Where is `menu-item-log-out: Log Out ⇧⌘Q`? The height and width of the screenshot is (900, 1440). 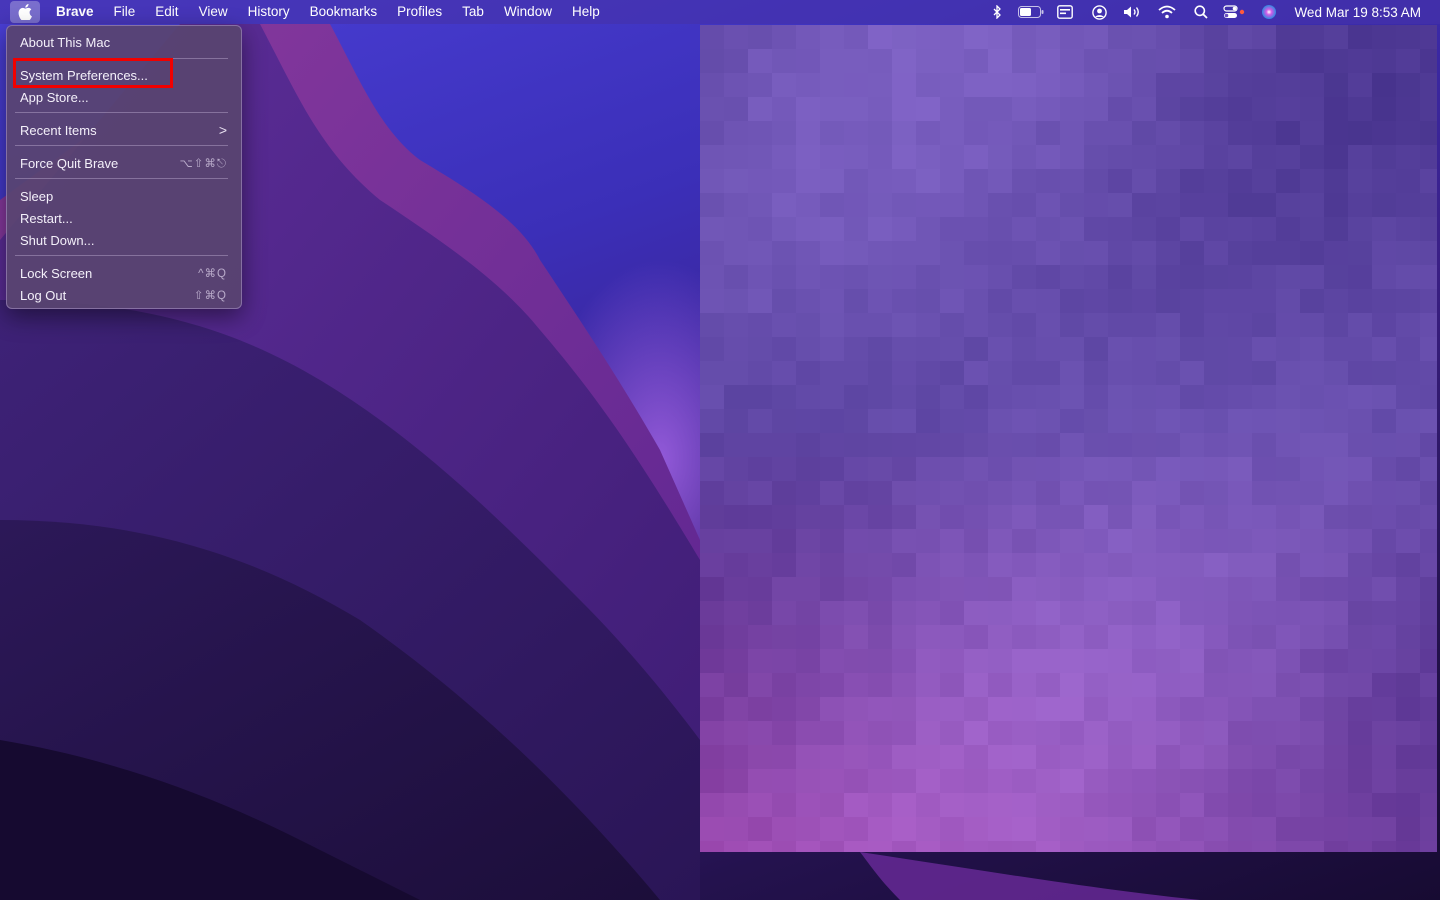
menu-item-log-out: Log Out ⇧⌘Q is located at coordinates (123, 295).